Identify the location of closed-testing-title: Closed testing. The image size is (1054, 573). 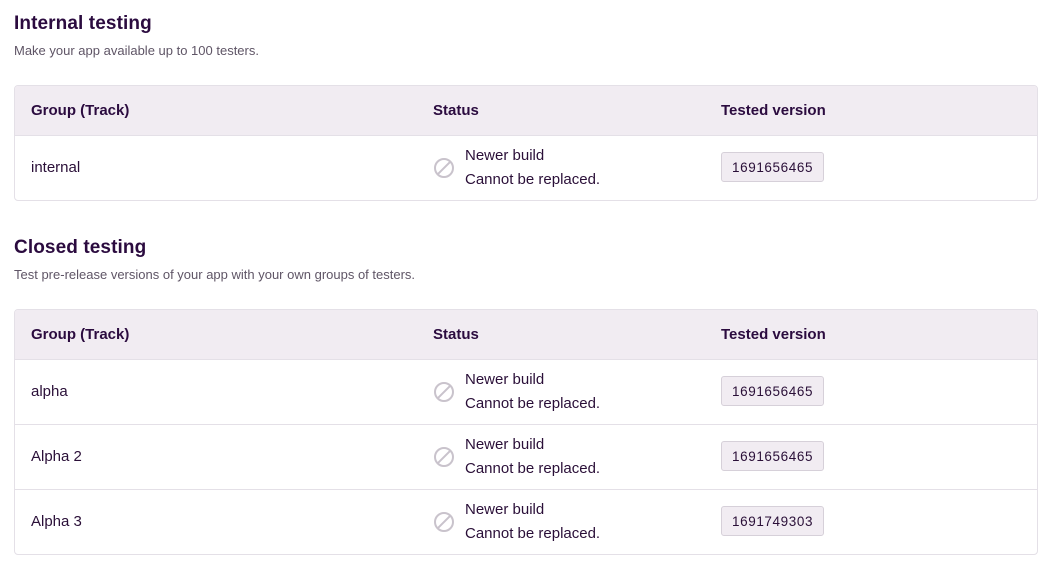
(80, 247).